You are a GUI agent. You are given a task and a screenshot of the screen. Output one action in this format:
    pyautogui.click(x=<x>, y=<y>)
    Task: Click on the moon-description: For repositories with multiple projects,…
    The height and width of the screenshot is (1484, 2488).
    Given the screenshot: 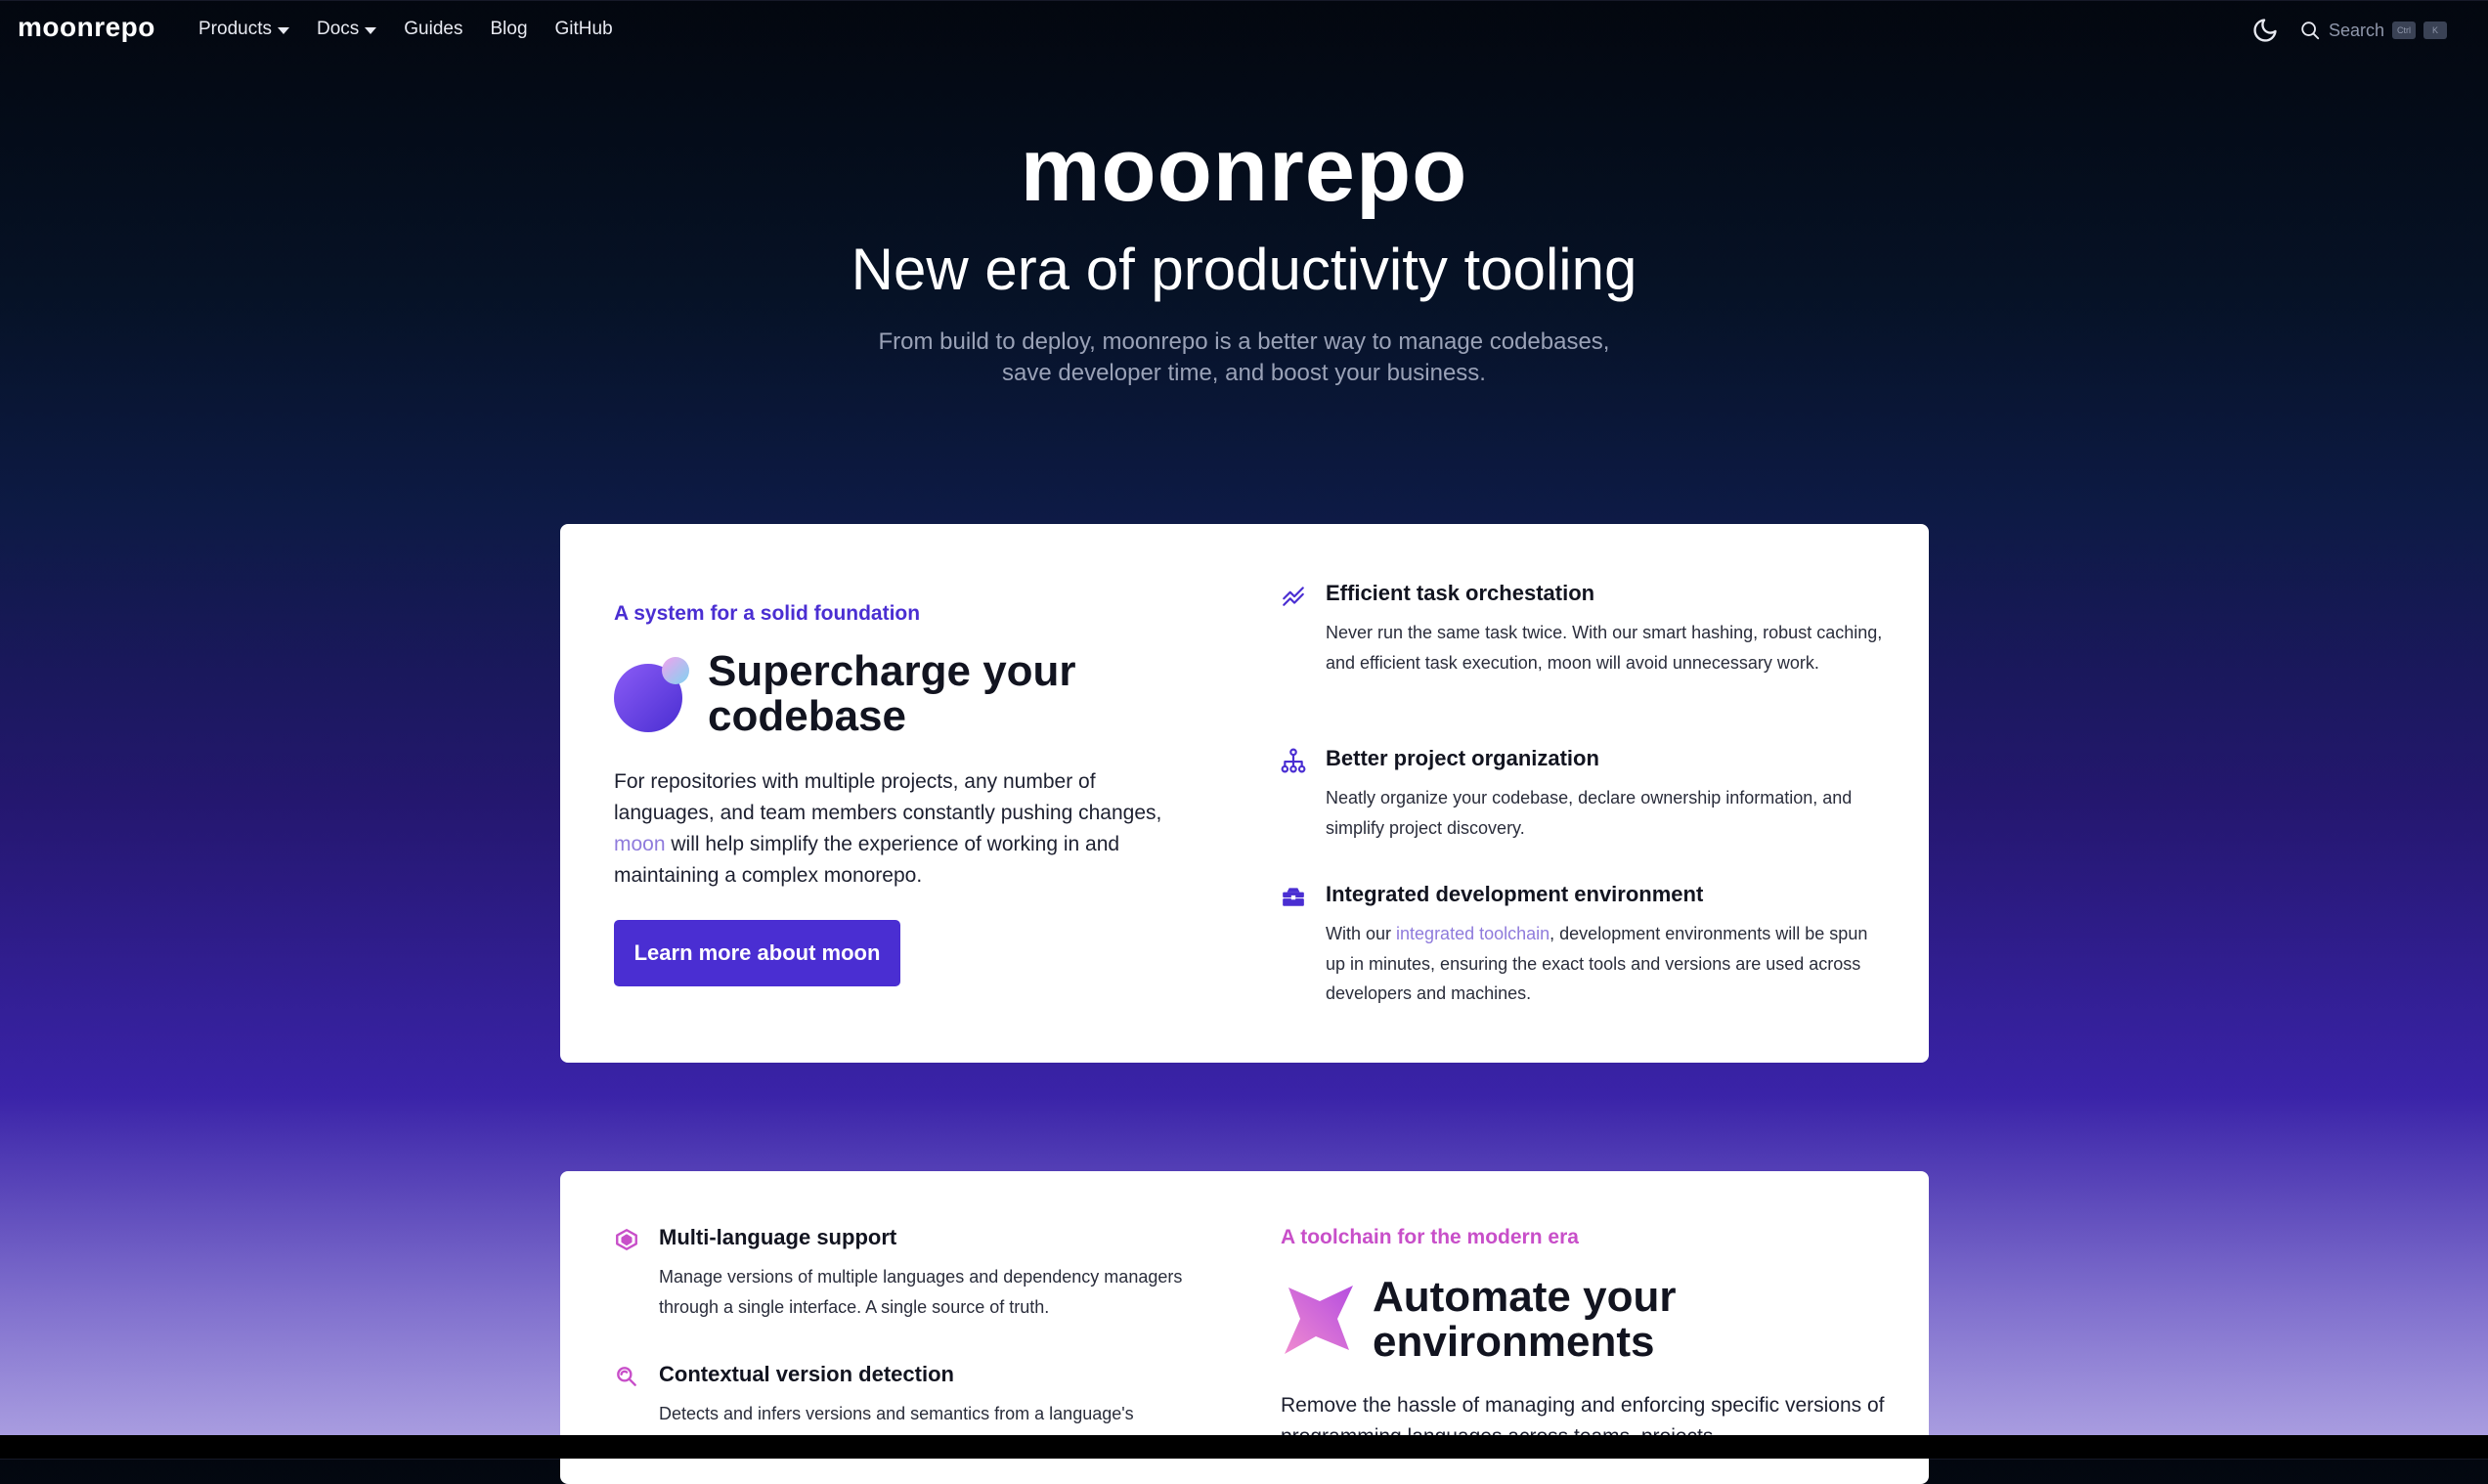 What is the action you would take?
    pyautogui.click(x=907, y=829)
    